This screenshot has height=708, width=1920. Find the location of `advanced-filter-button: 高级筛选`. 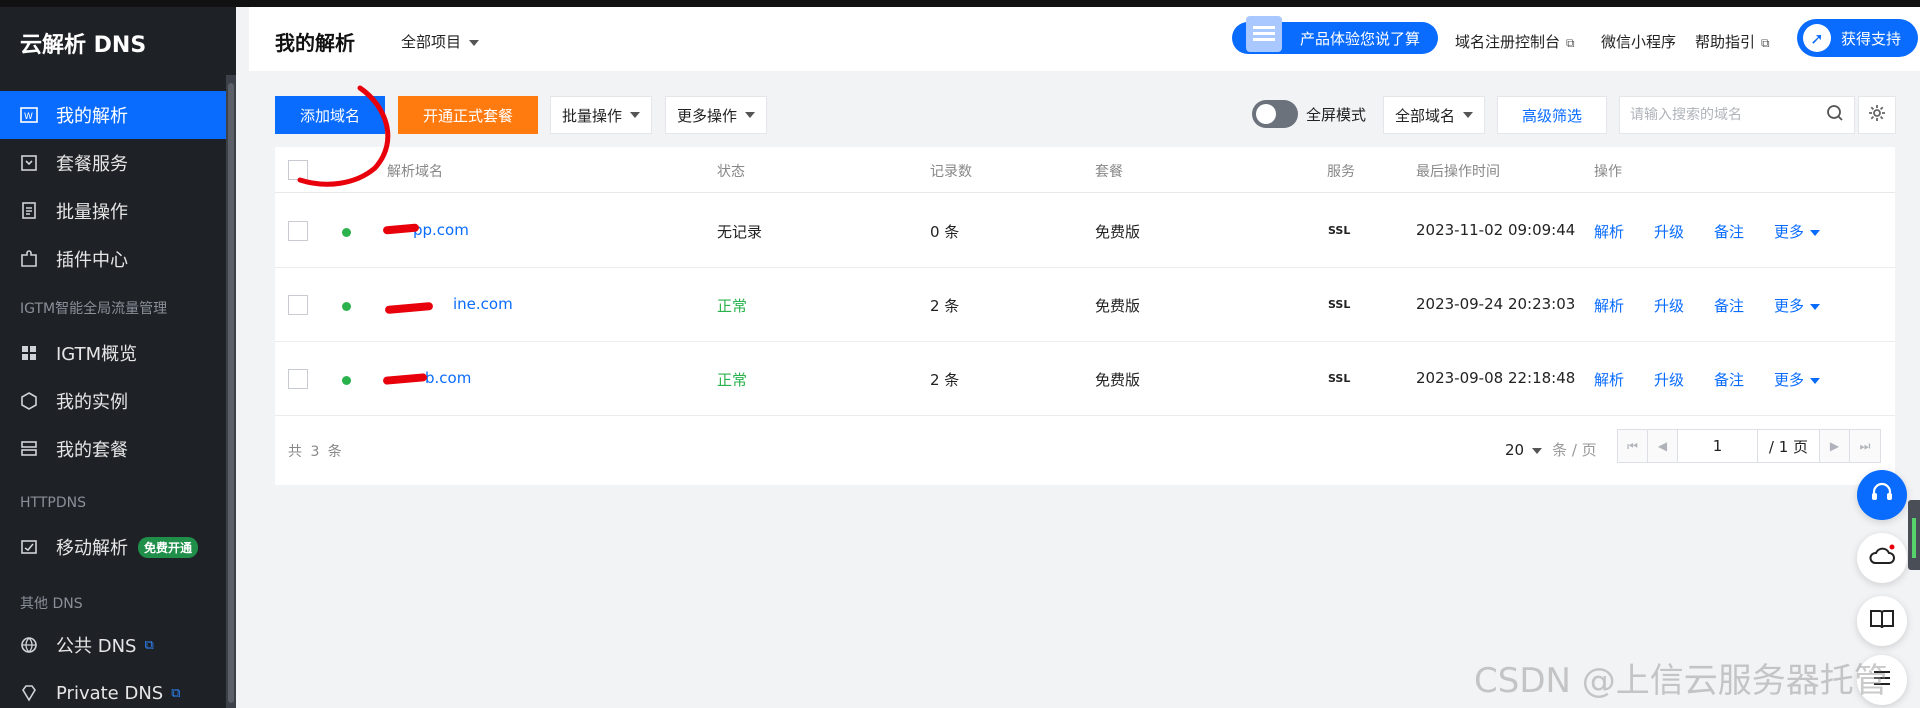

advanced-filter-button: 高级筛选 is located at coordinates (1552, 115).